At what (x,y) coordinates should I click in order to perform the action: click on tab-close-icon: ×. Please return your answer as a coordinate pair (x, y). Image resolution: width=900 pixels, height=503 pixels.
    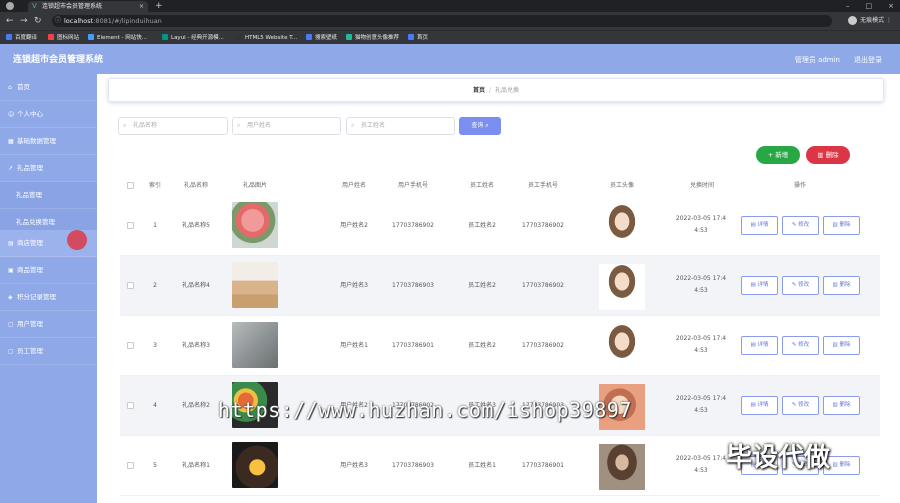
    Looking at the image, I should click on (141, 6).